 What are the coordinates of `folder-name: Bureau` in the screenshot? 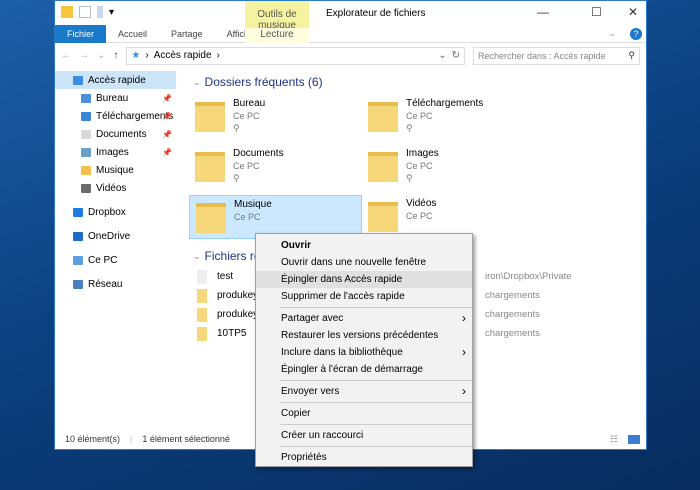 It's located at (249, 103).